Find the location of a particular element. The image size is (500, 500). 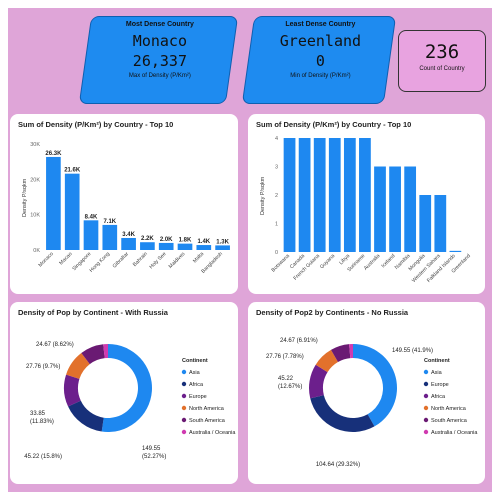

slice-data-label: 45.22 (15.8%) is located at coordinates (43, 457).